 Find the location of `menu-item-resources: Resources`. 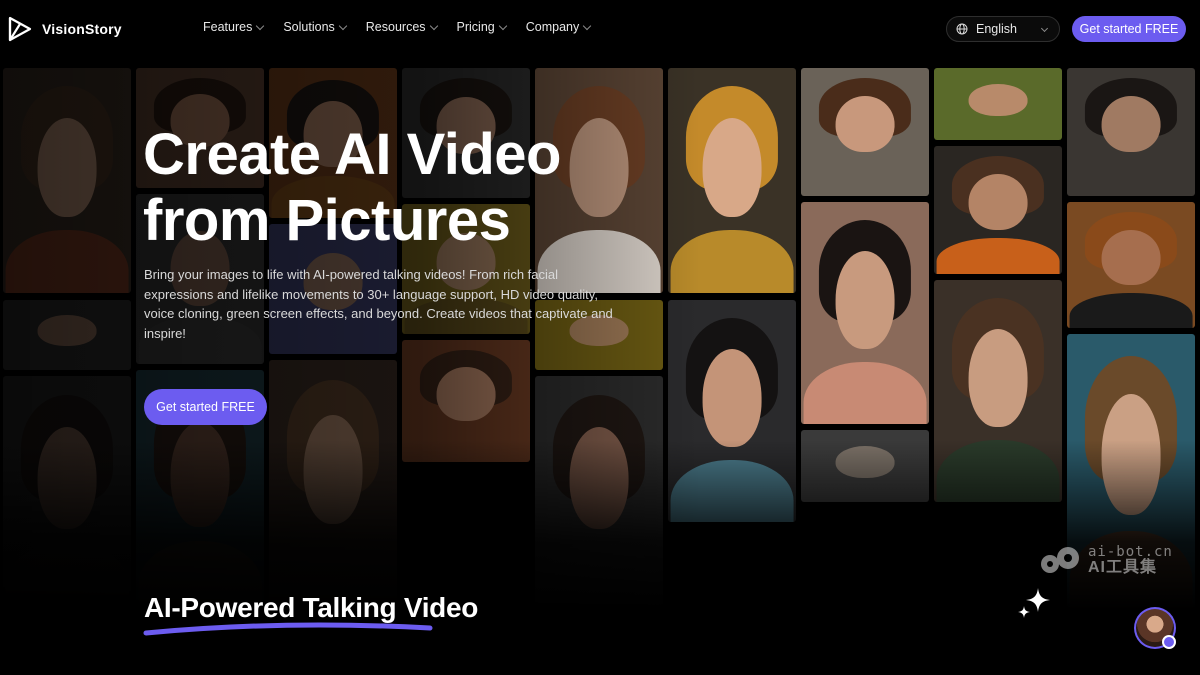

menu-item-resources: Resources is located at coordinates (401, 27).